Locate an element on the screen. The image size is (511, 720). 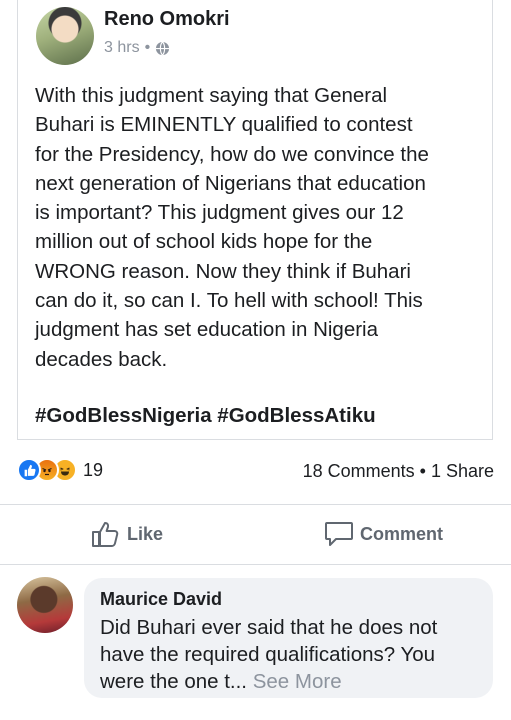
like-button: Like is located at coordinates (127, 534).